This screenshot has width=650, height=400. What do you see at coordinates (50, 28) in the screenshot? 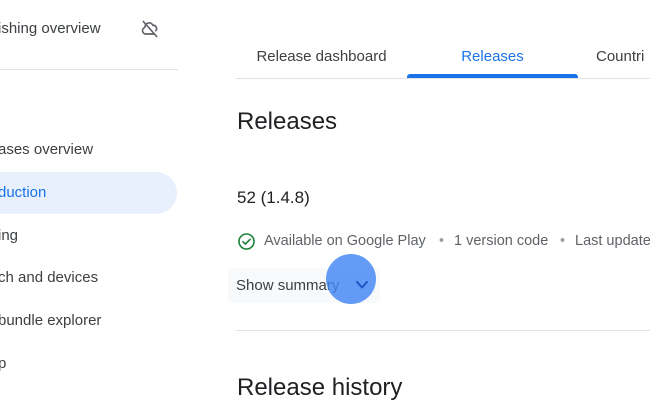
I see `sidebar-title: ishing overview` at bounding box center [50, 28].